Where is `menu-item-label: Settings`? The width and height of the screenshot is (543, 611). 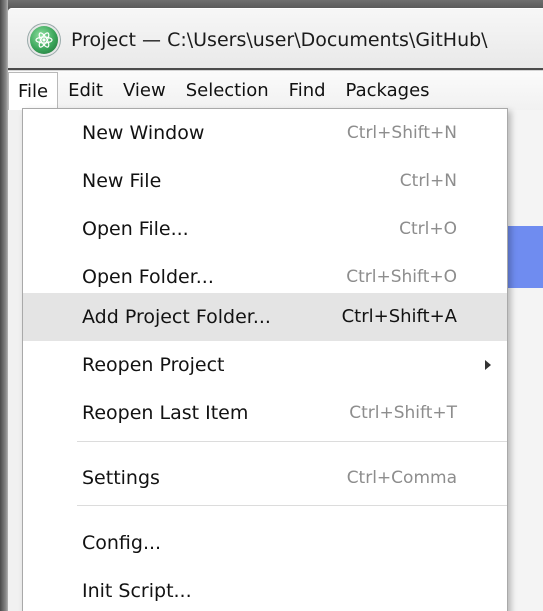 menu-item-label: Settings is located at coordinates (121, 478).